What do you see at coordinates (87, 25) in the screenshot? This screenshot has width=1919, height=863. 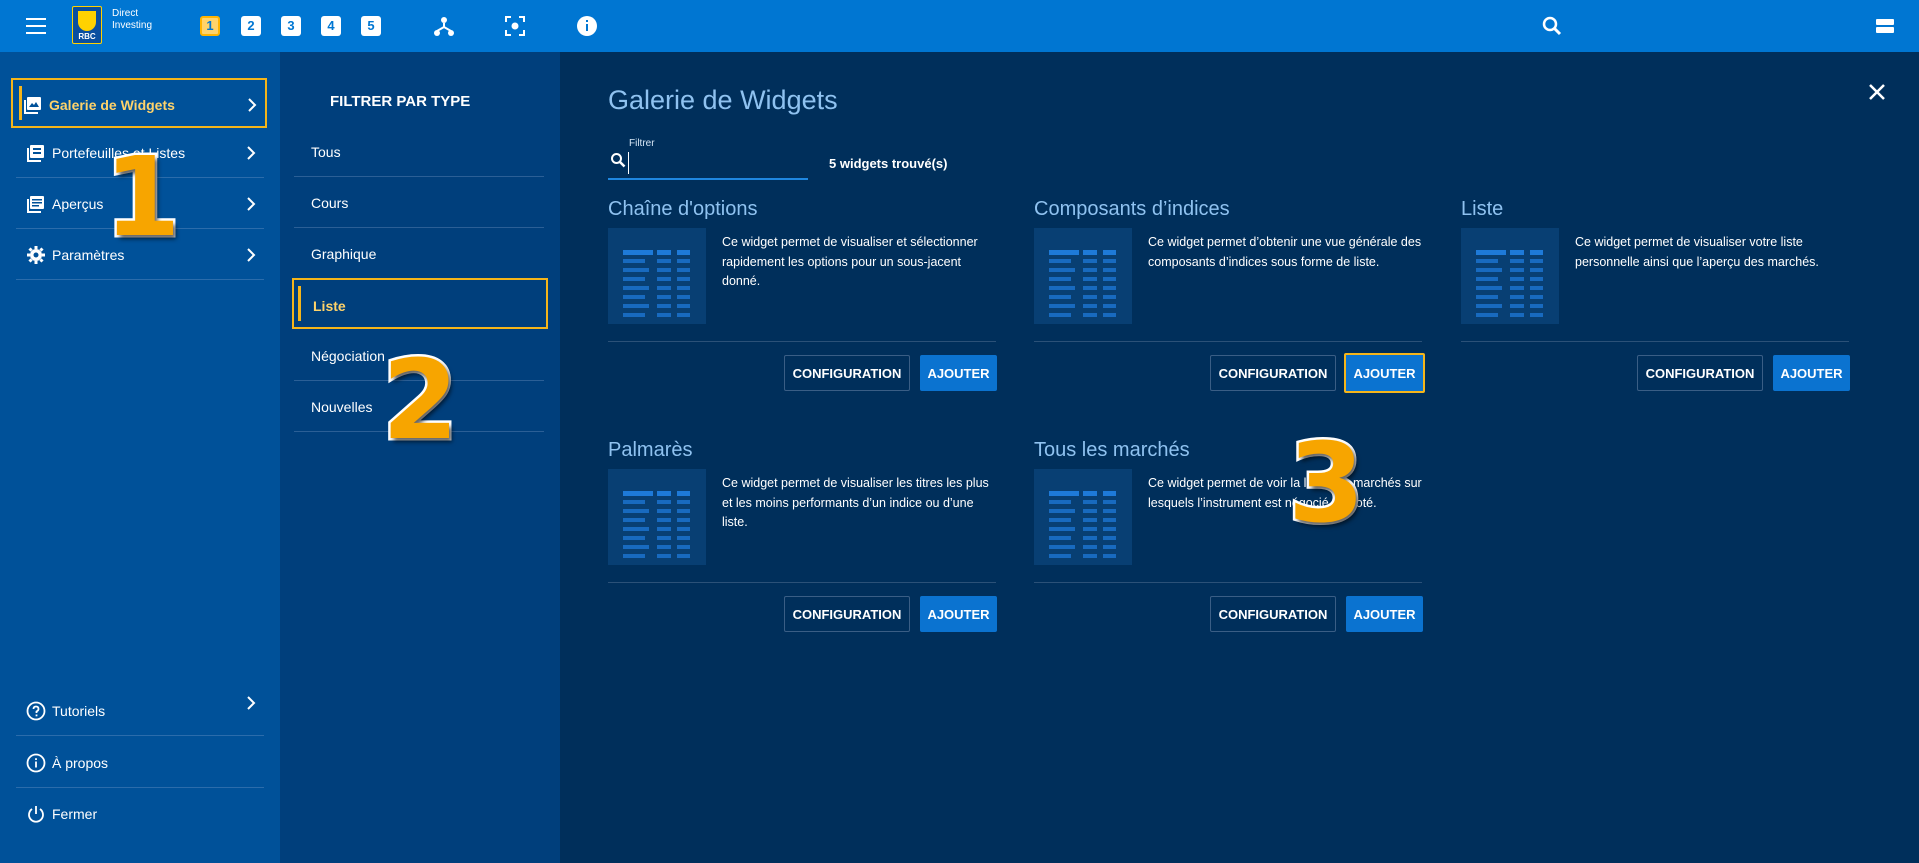 I see `rbc-logo: RBC` at bounding box center [87, 25].